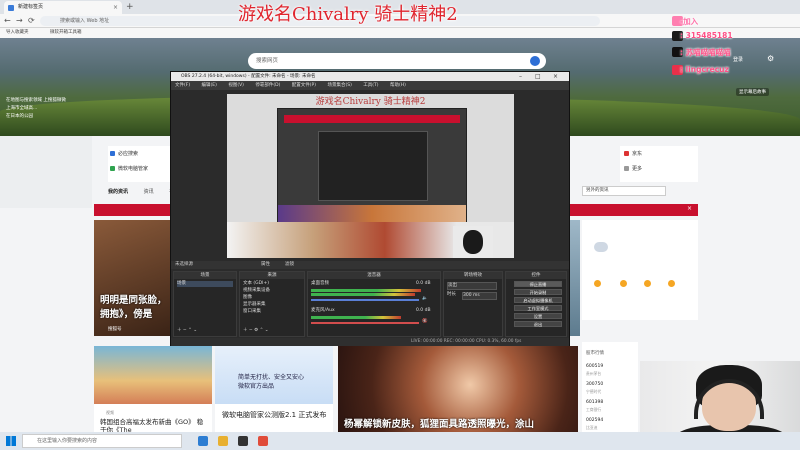 The image size is (800, 450). I want to click on start-recording-button: 开始录制, so click(538, 292).